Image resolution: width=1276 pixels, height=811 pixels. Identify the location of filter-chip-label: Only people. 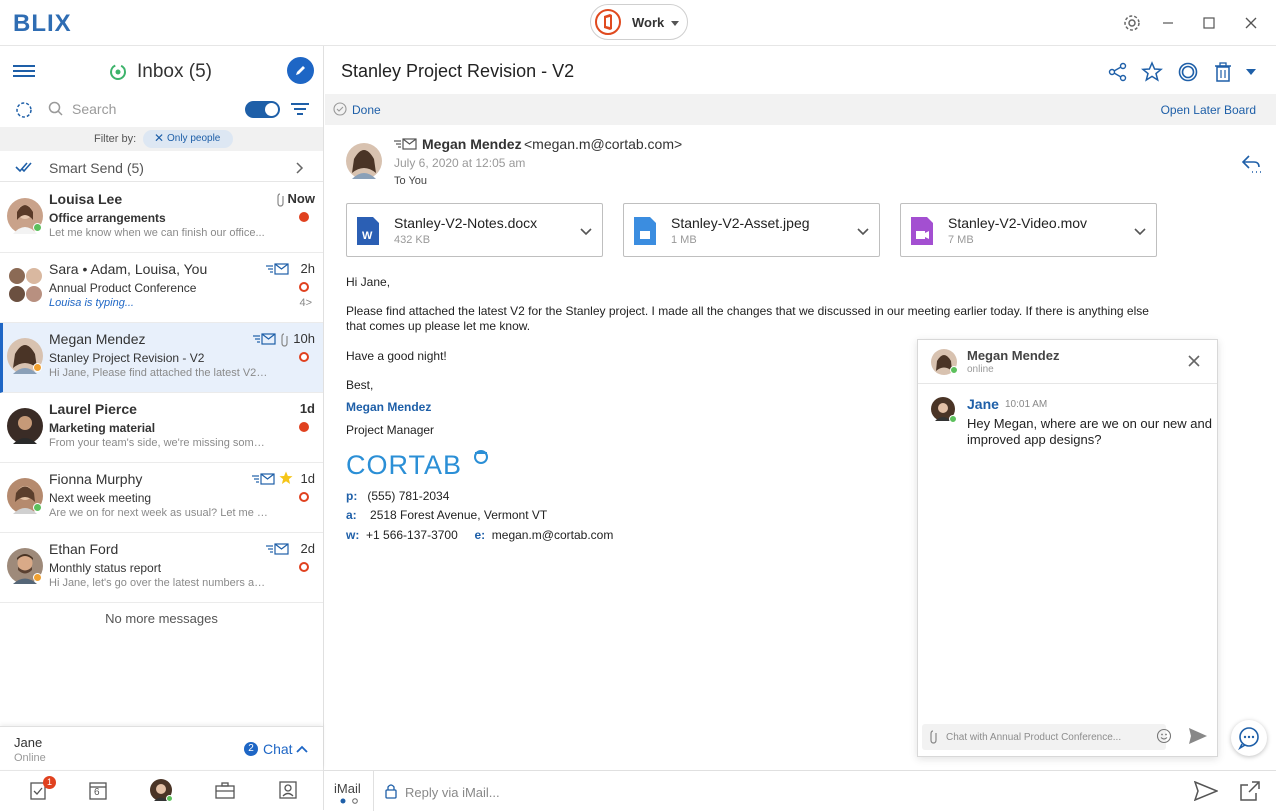
(194, 138).